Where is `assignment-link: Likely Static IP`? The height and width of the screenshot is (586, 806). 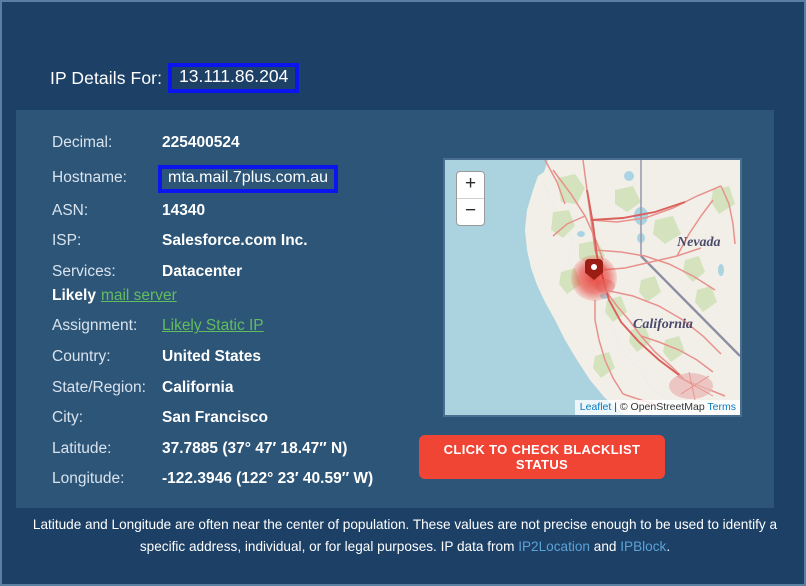 assignment-link: Likely Static IP is located at coordinates (213, 326).